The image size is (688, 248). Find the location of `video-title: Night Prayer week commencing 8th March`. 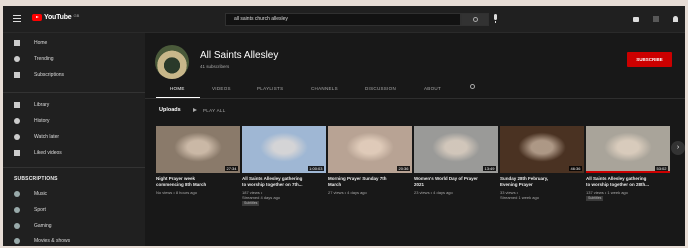

video-title: Night Prayer week commencing 8th March is located at coordinates (198, 182).